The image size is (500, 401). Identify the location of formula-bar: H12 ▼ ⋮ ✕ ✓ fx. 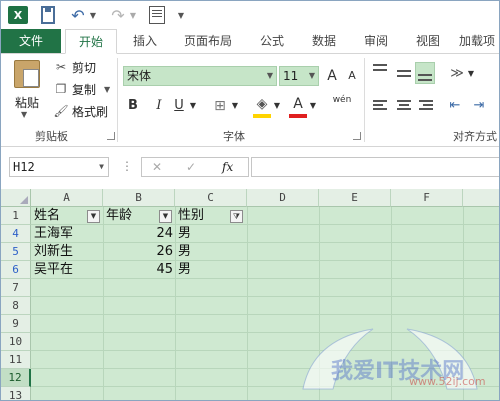
(250, 167).